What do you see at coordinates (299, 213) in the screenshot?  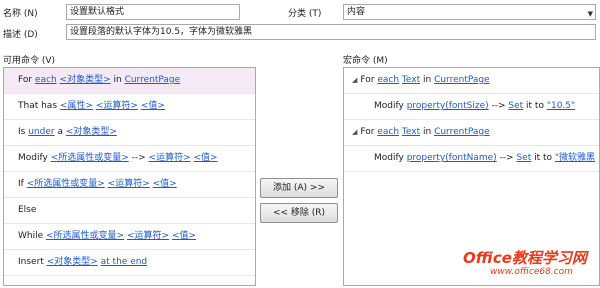 I see `remove-button: << 移除 (R)` at bounding box center [299, 213].